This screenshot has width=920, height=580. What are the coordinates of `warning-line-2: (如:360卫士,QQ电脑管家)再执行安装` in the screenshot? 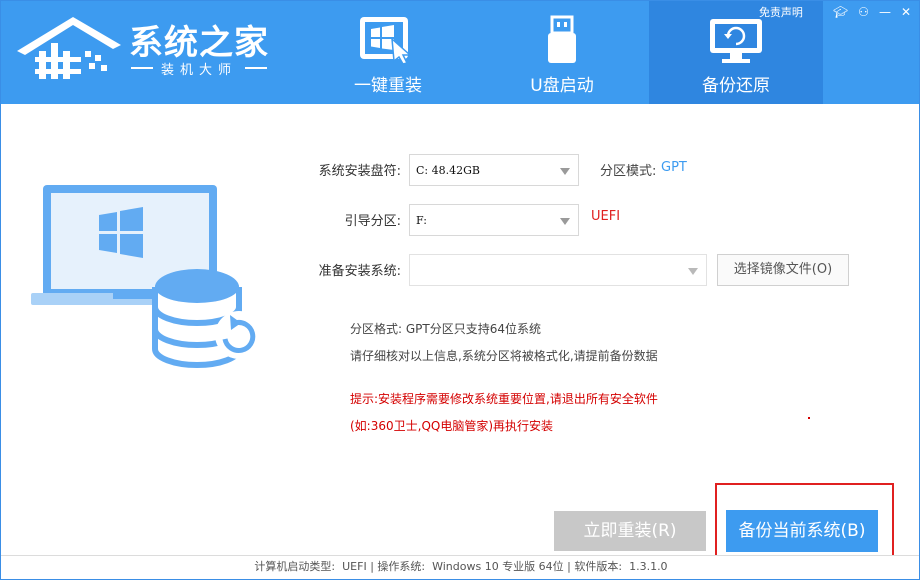 It's located at (452, 426).